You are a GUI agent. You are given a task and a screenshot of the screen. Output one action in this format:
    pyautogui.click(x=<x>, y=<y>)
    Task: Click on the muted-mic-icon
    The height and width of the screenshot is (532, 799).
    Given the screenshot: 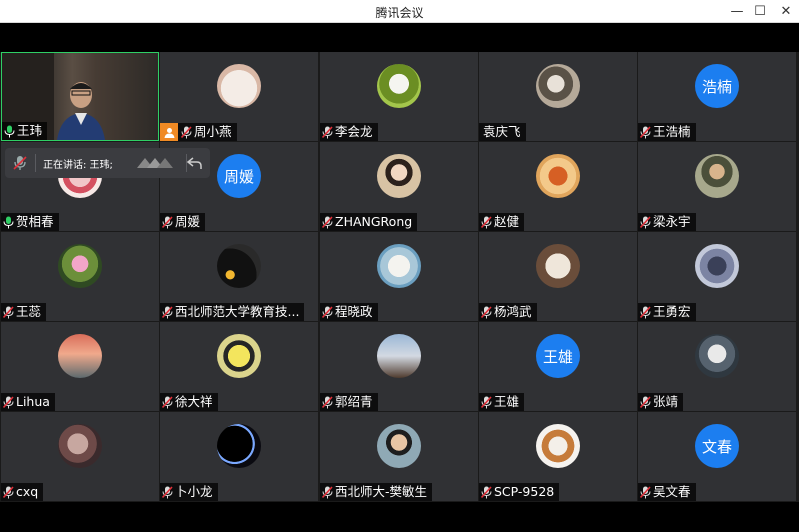 What is the action you would take?
    pyautogui.click(x=20, y=163)
    